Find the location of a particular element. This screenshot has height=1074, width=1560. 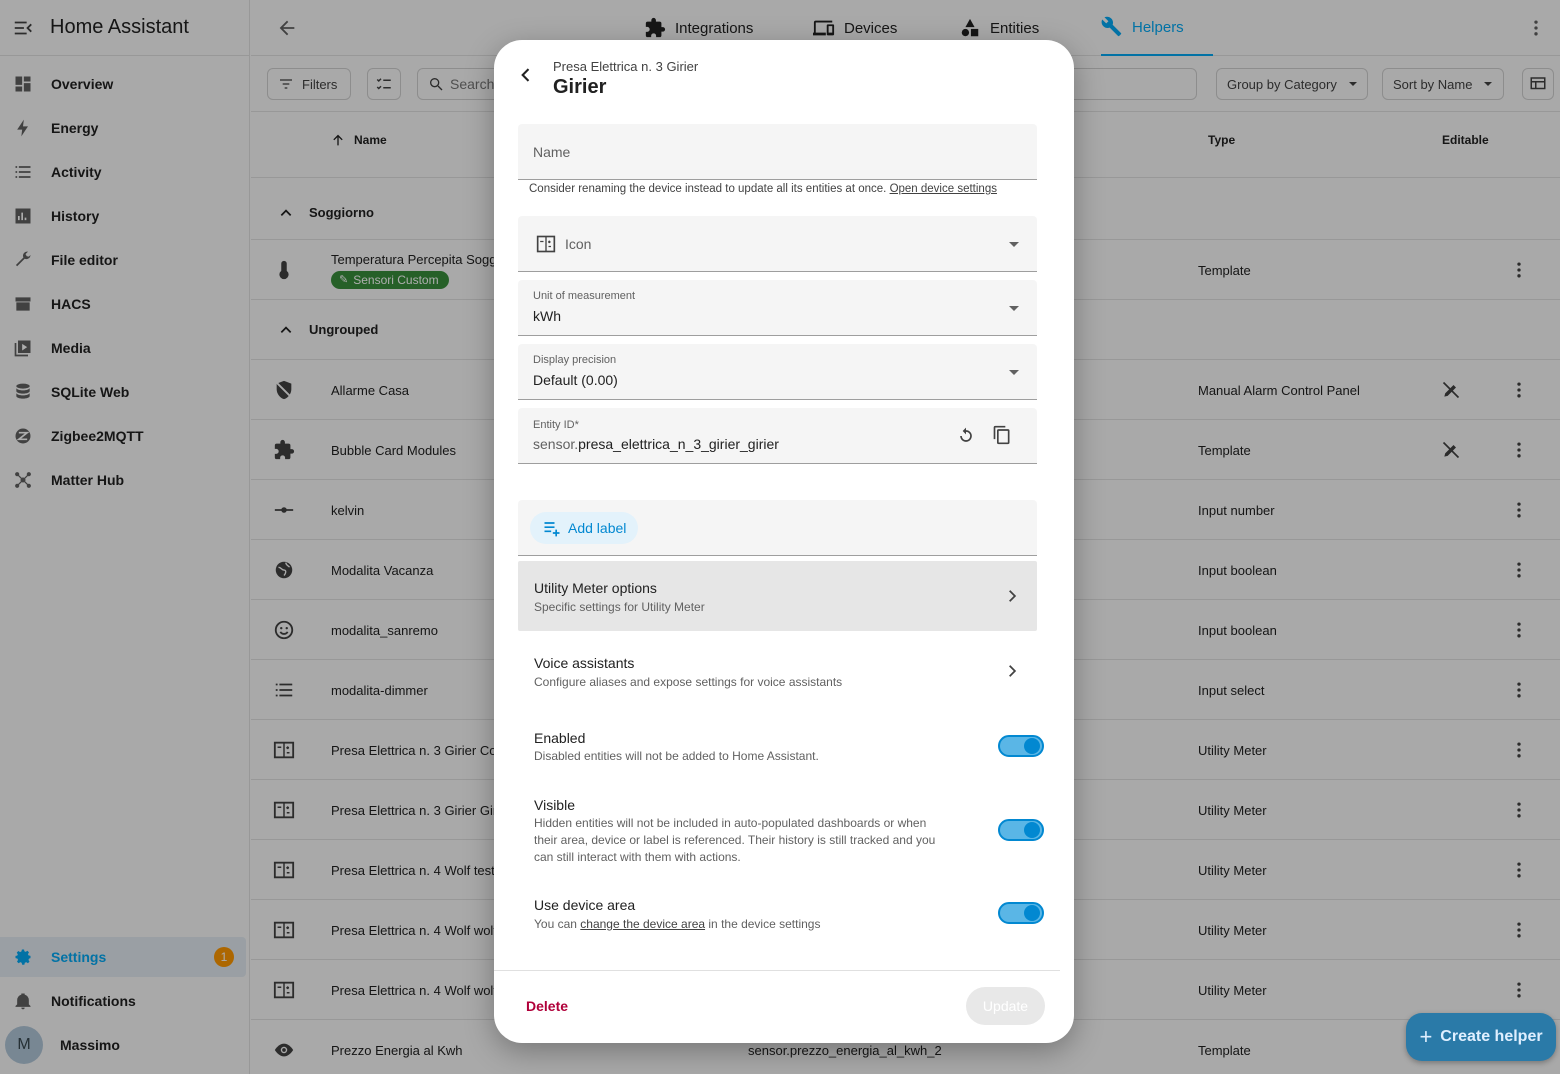

add-label-button: Add label is located at coordinates (584, 528).